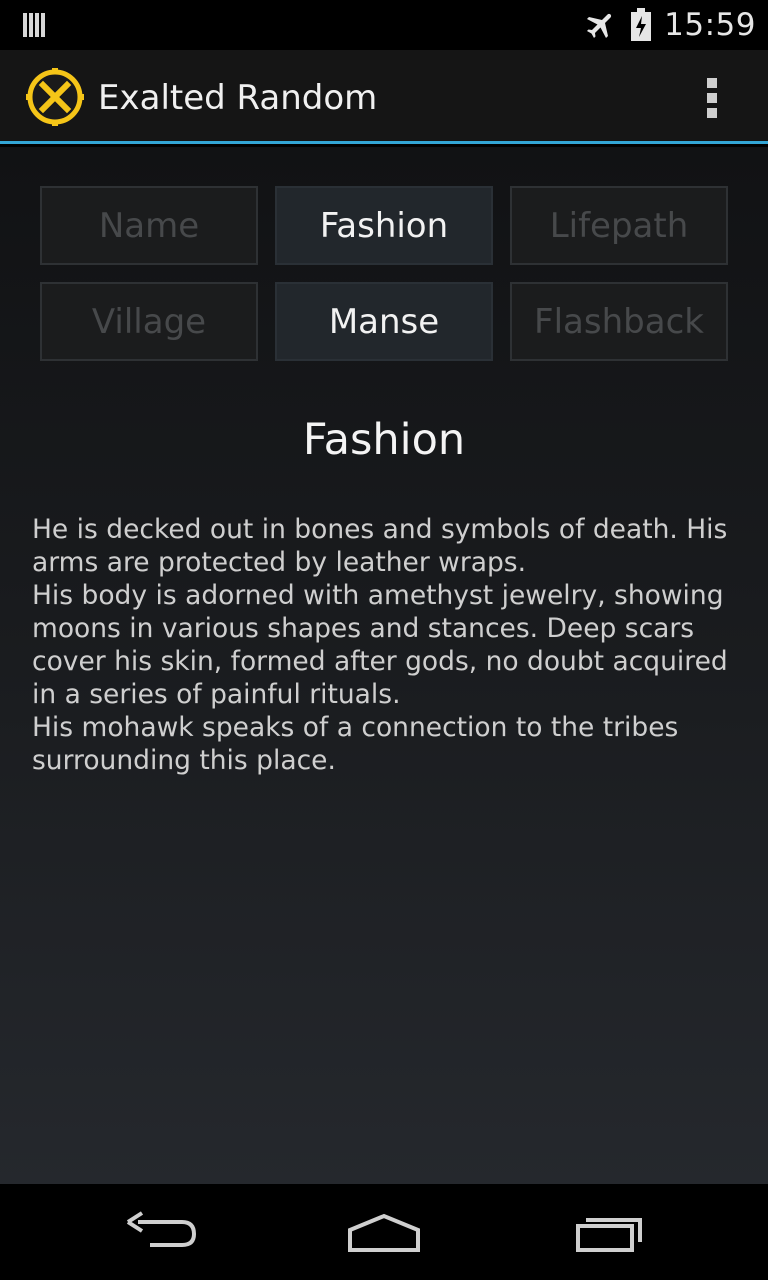  Describe the element at coordinates (55, 97) in the screenshot. I see `exalted-x-icon` at that location.